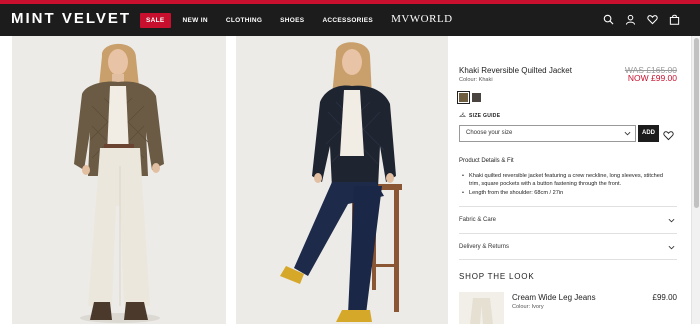 This screenshot has height=324, width=700. I want to click on look-item-thumbnail, so click(481, 308).